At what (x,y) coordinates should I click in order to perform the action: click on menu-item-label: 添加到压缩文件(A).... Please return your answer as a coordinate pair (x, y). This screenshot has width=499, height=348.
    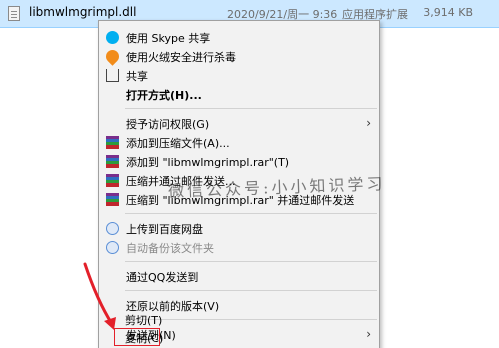
    Looking at the image, I should click on (178, 143).